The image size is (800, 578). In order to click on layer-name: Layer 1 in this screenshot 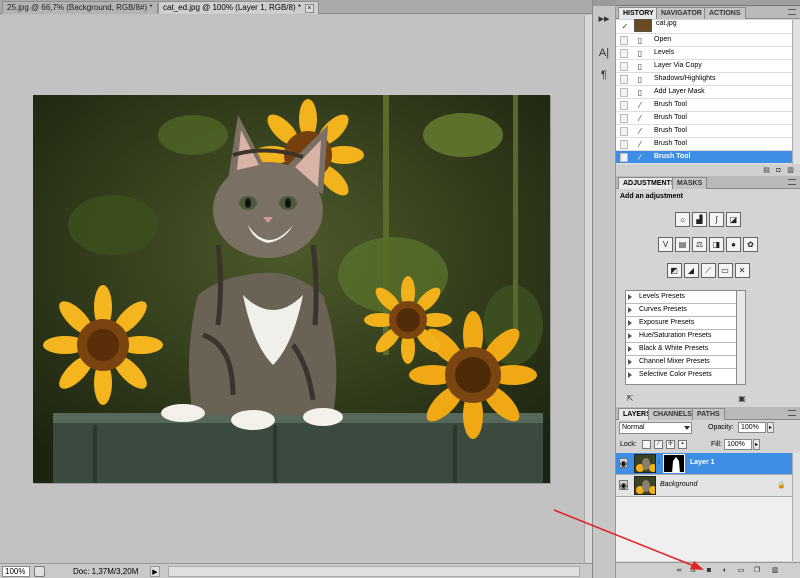, I will do `click(702, 462)`.